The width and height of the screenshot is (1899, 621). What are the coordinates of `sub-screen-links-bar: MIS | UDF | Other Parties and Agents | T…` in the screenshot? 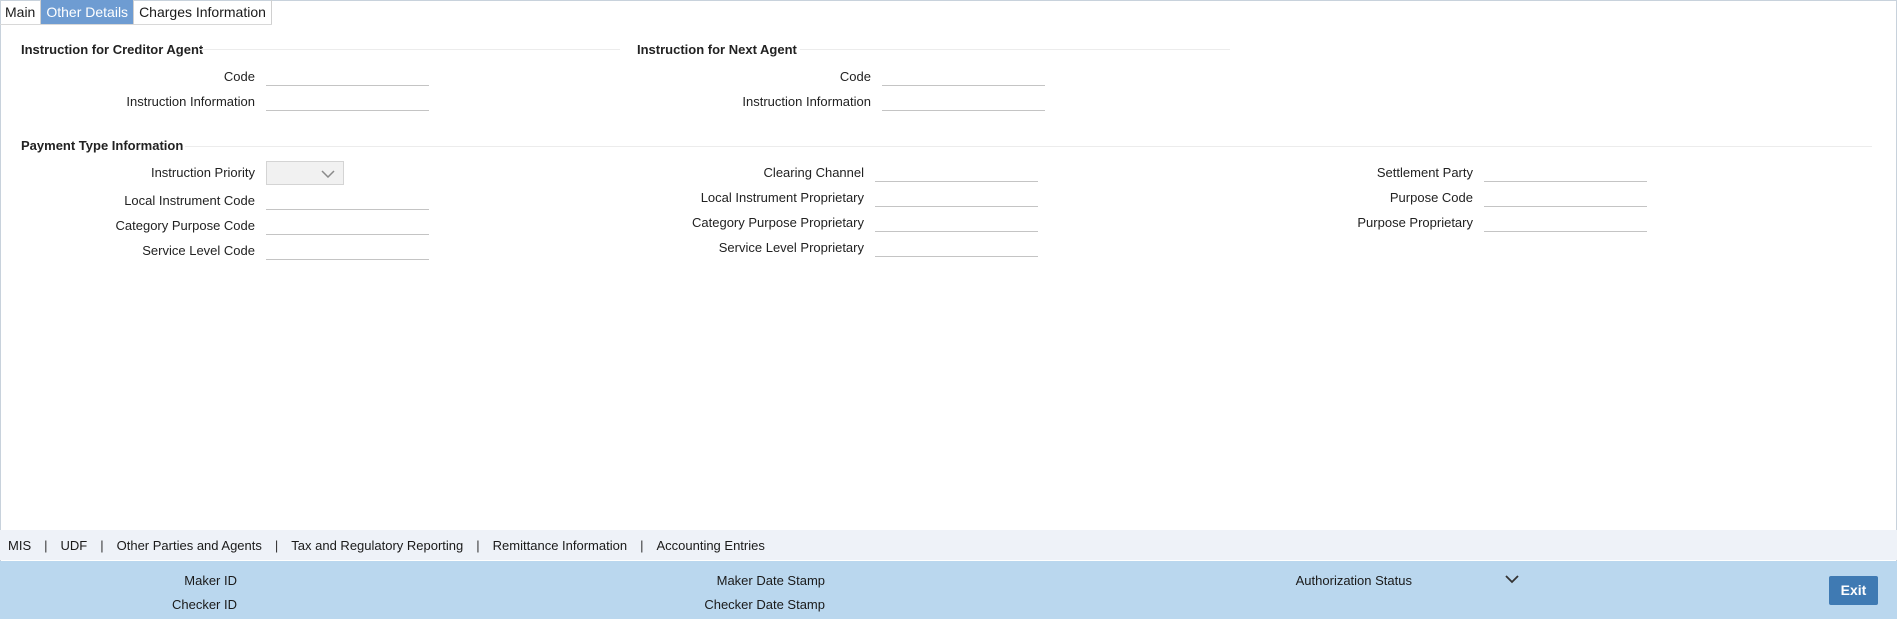 It's located at (948, 545).